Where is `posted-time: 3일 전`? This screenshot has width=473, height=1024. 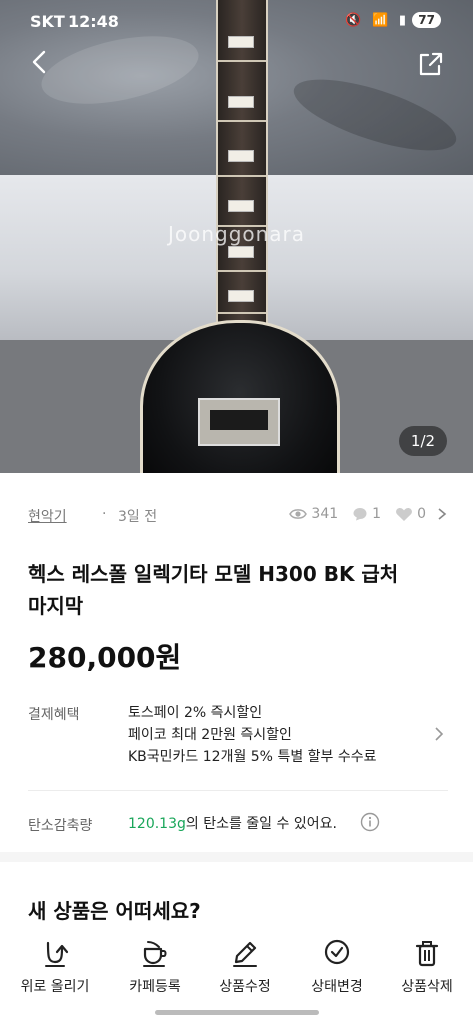 posted-time: 3일 전 is located at coordinates (138, 517).